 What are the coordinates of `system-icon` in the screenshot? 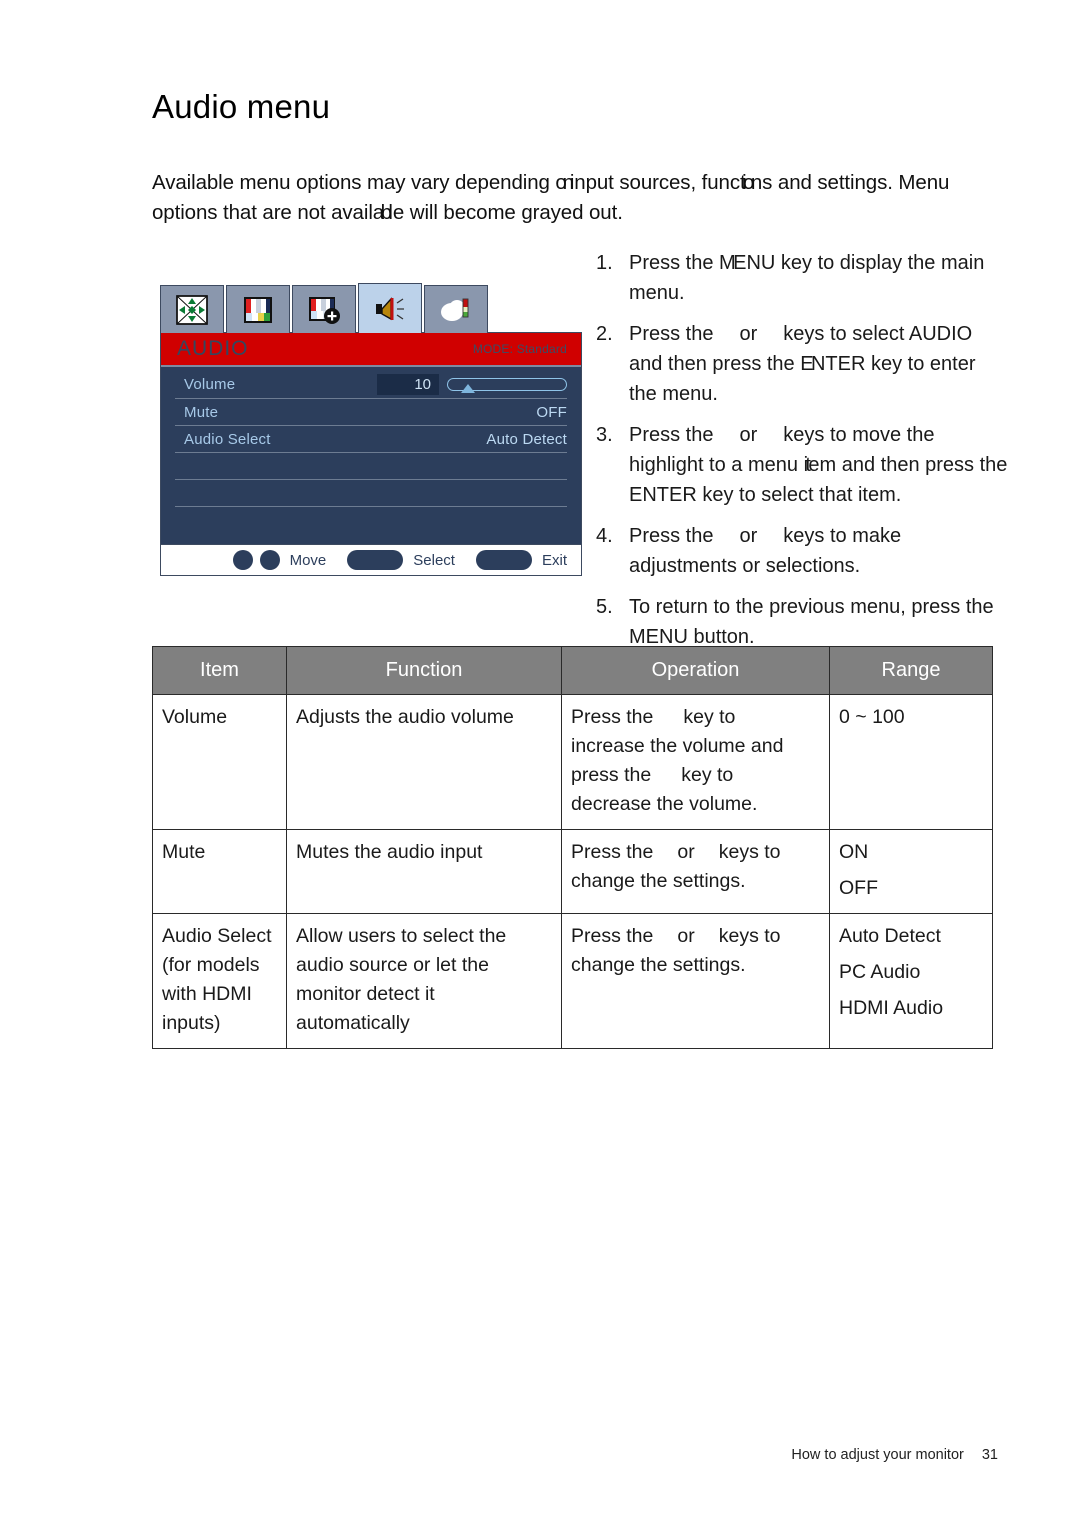 It's located at (455, 309).